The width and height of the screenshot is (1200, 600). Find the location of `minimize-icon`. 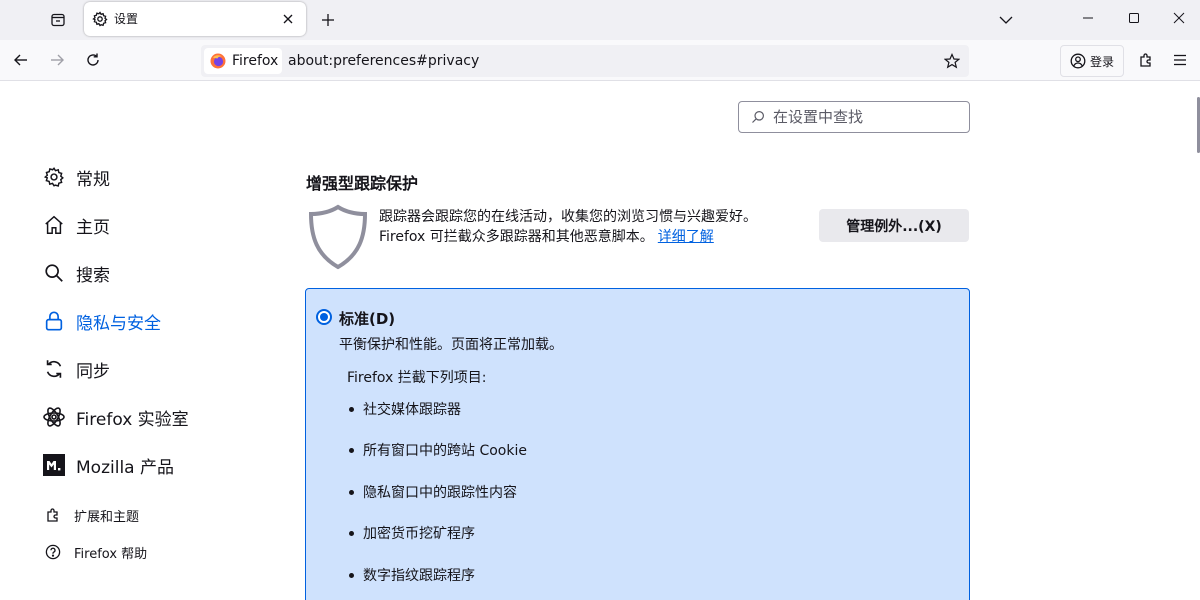

minimize-icon is located at coordinates (1087, 18).